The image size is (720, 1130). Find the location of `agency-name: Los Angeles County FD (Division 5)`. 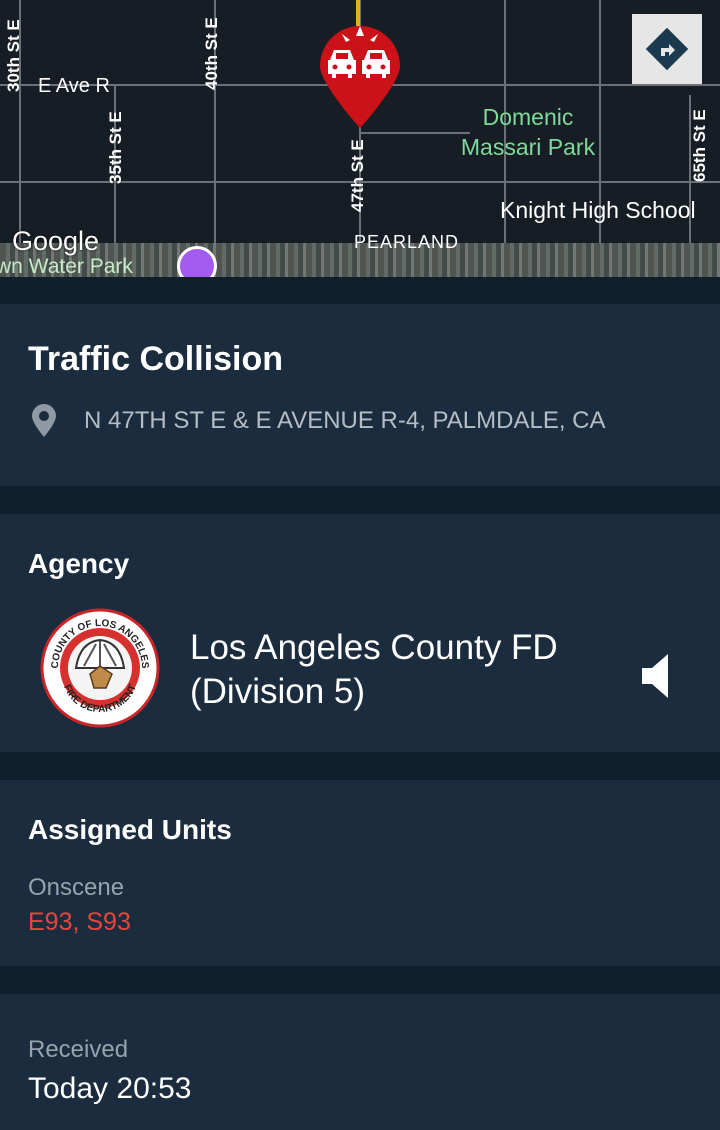

agency-name: Los Angeles County FD (Division 5) is located at coordinates (374, 669).